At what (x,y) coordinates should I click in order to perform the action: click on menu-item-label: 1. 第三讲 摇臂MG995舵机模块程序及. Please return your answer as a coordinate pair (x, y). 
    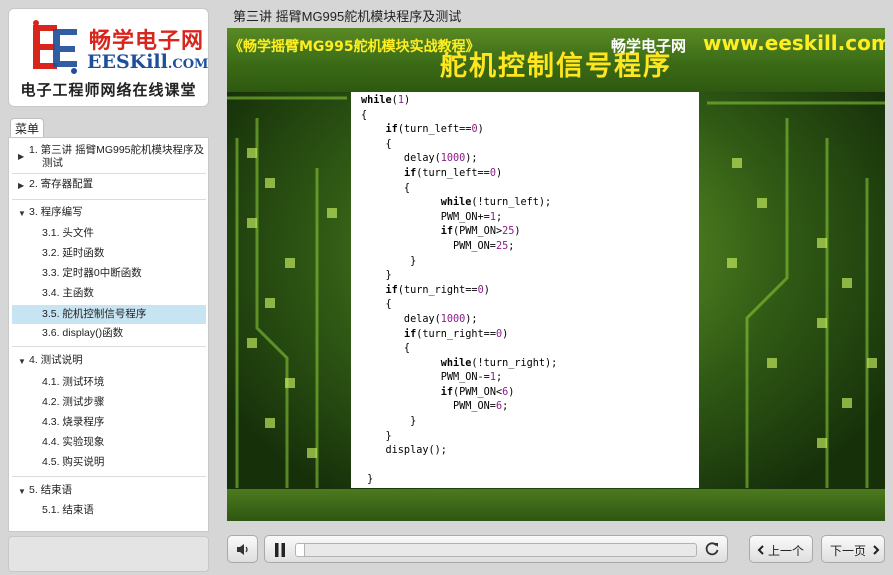
    Looking at the image, I should click on (117, 150).